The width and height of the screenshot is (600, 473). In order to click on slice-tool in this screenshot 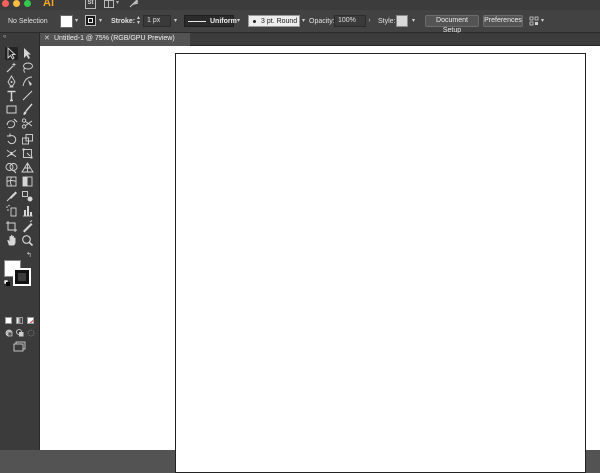, I will do `click(27, 226)`.